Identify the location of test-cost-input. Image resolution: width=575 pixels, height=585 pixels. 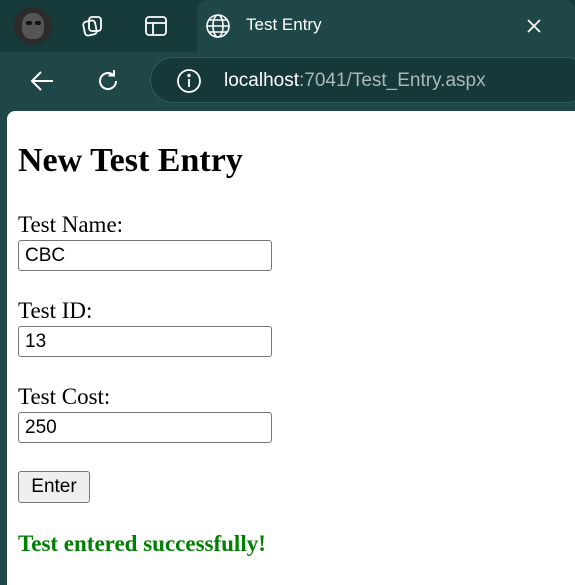
(145, 427).